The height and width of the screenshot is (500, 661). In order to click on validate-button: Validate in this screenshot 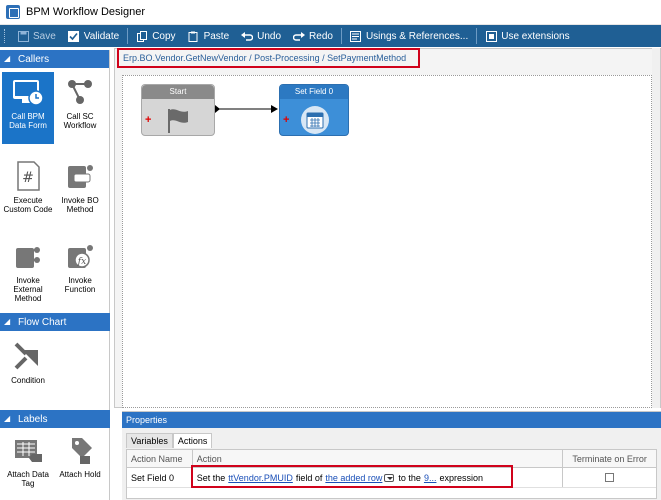, I will do `click(93, 36)`.